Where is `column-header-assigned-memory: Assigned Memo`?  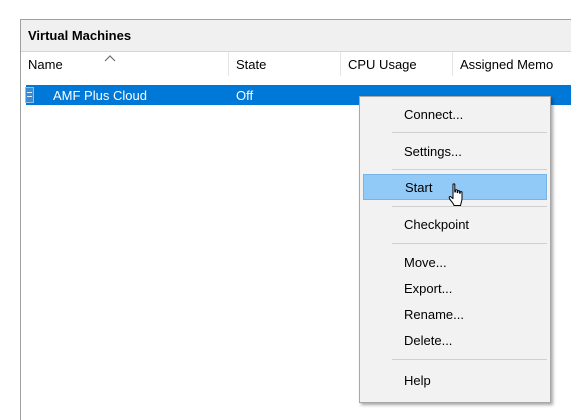
column-header-assigned-memory: Assigned Memo is located at coordinates (512, 64).